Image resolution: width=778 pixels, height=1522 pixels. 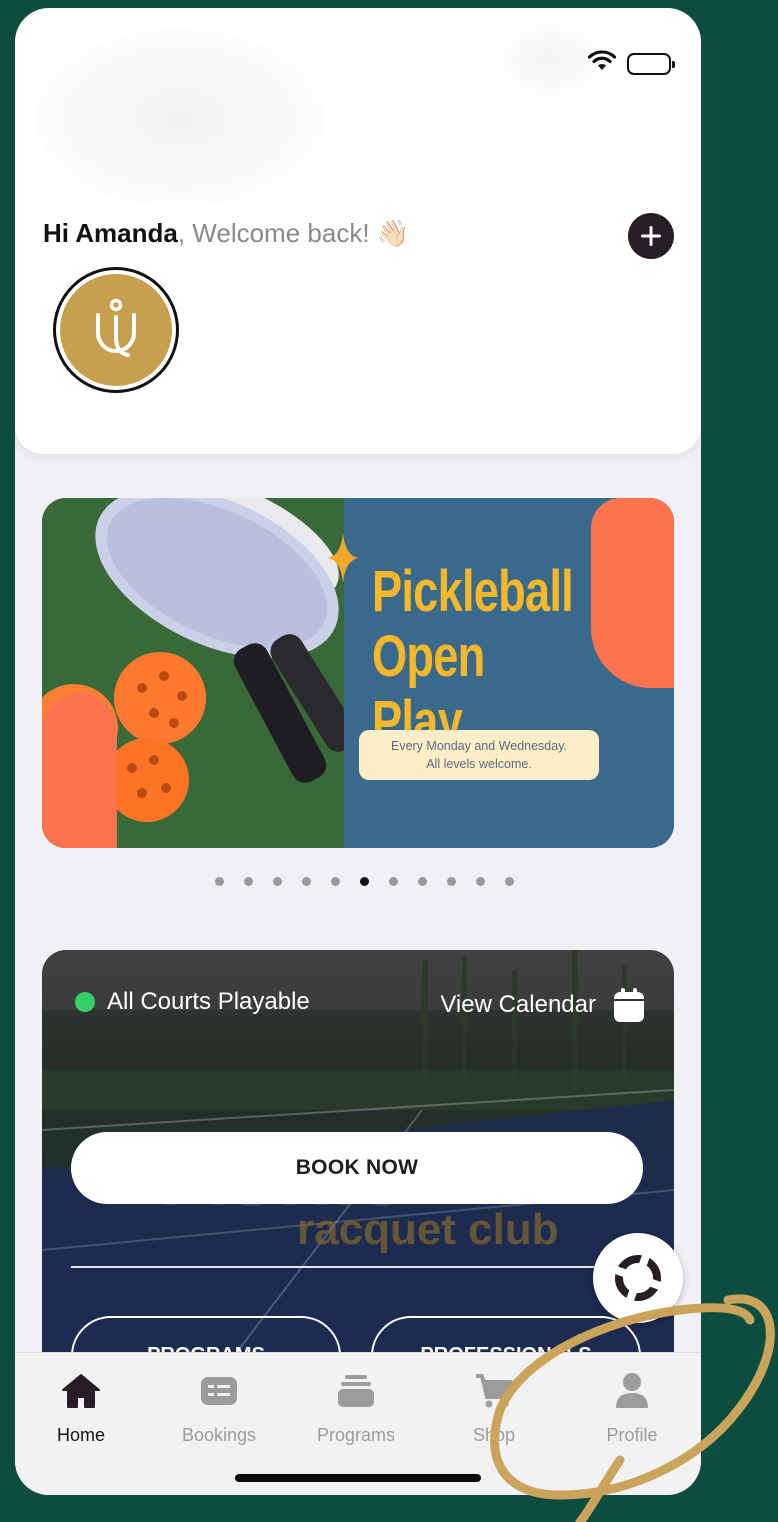 I want to click on court-status-label: All Courts Playable, so click(x=208, y=1001).